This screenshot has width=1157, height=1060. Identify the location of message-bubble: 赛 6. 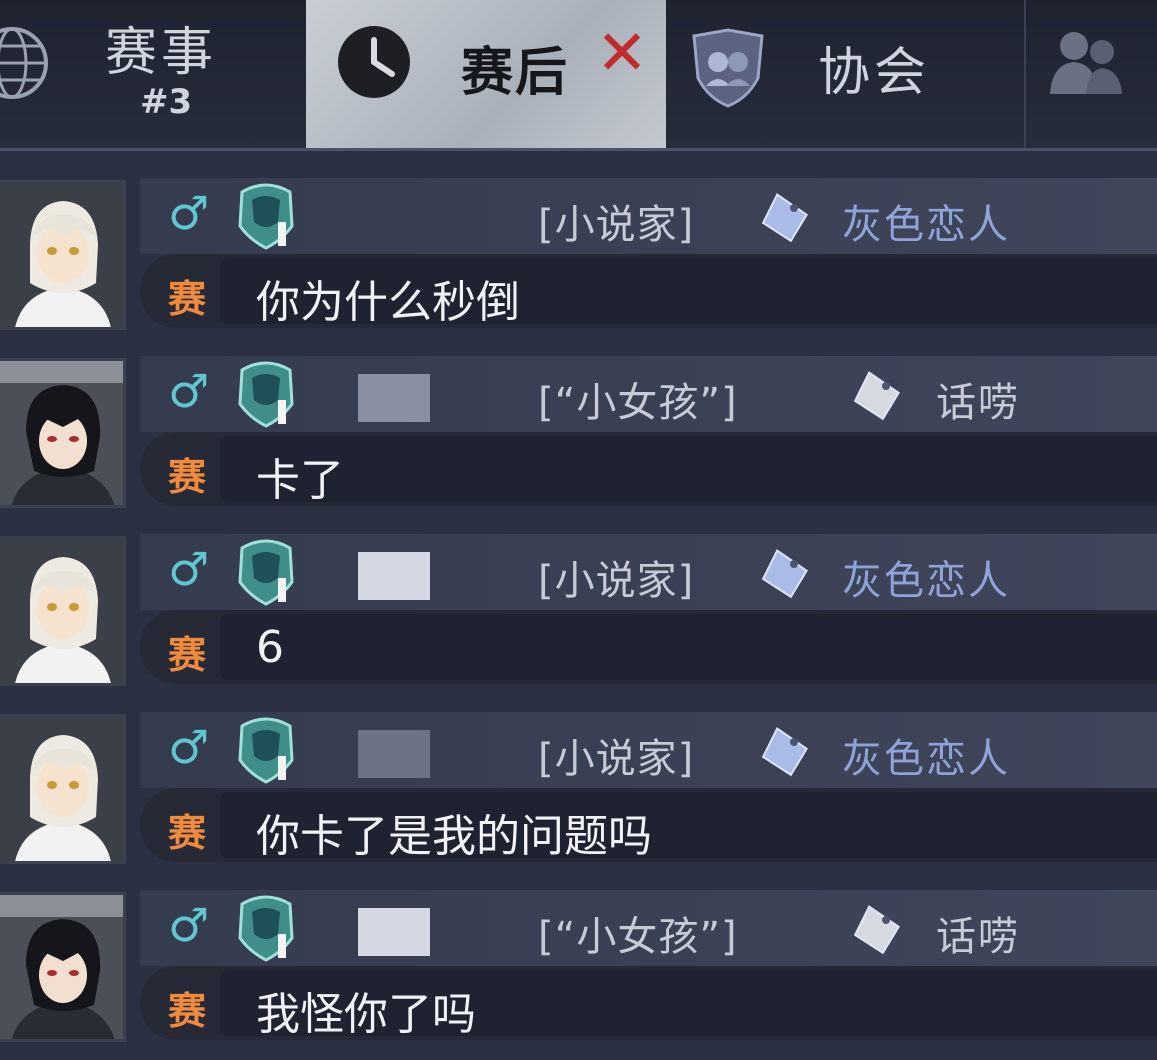
(648, 647).